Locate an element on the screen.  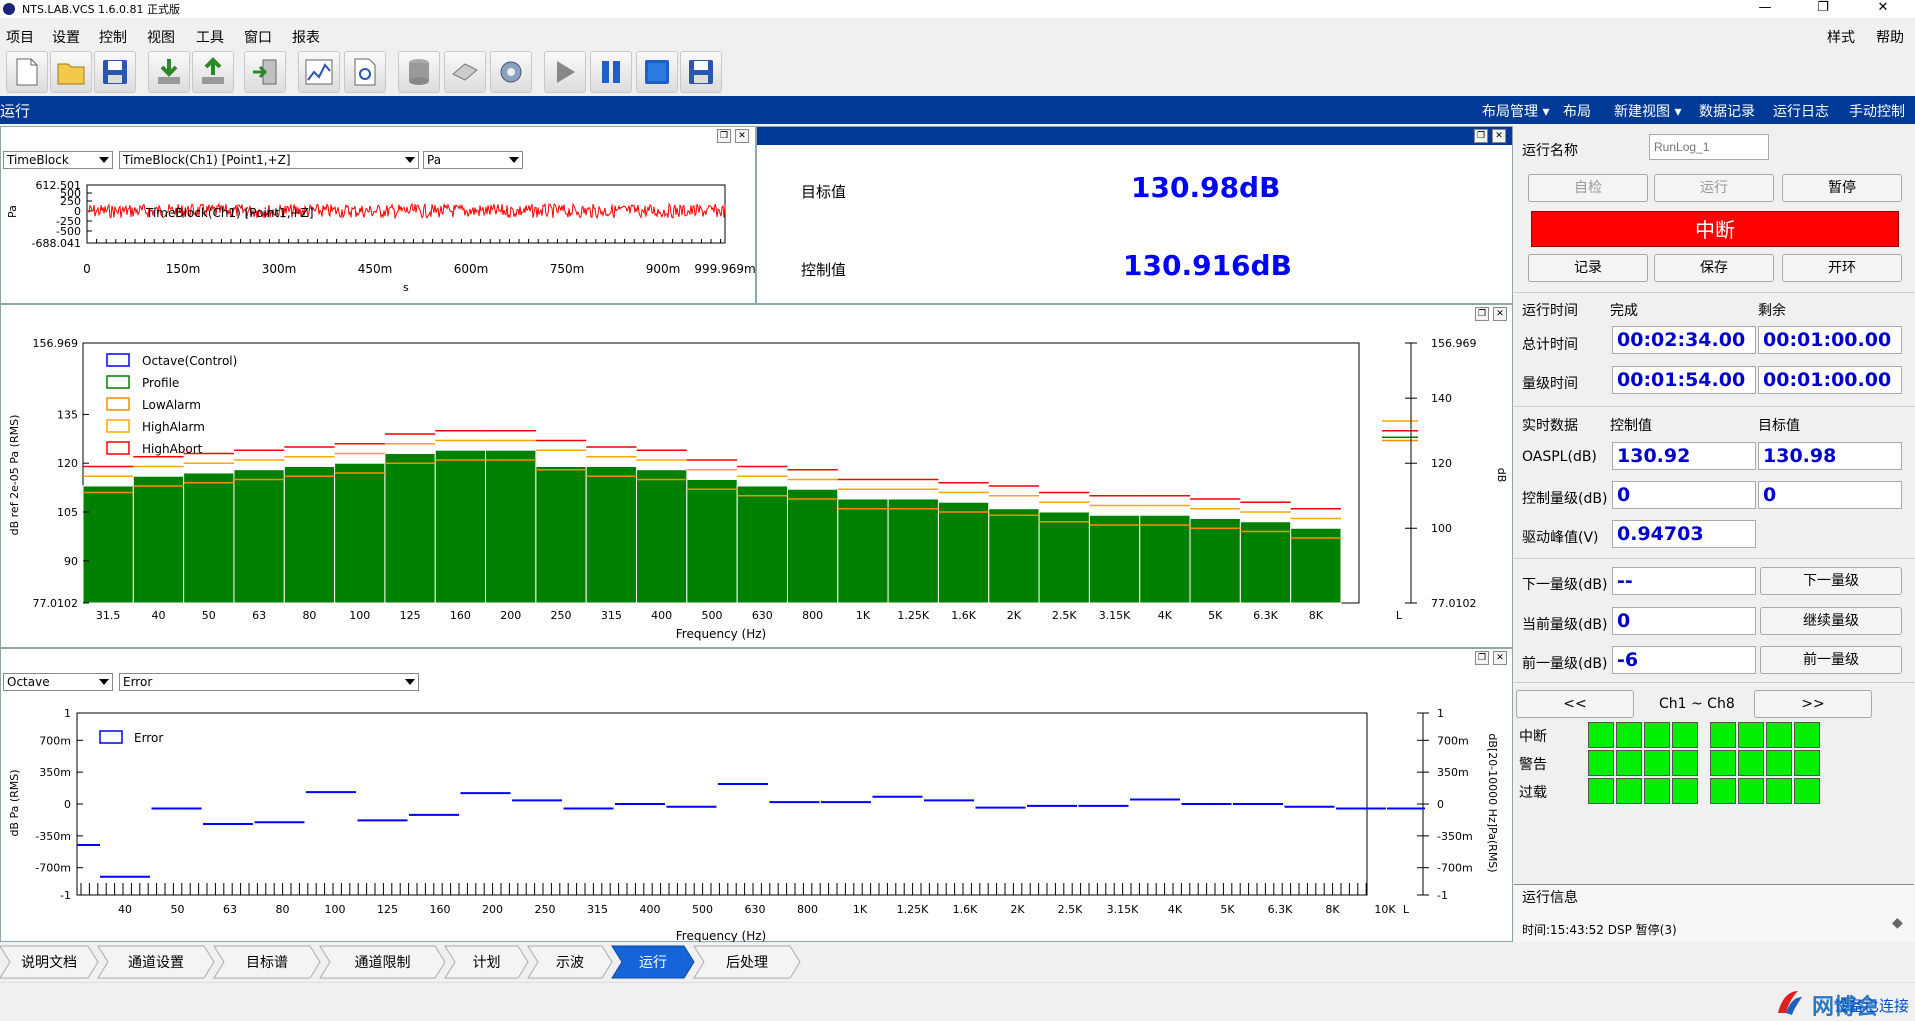
import-icon is located at coordinates (169, 72).